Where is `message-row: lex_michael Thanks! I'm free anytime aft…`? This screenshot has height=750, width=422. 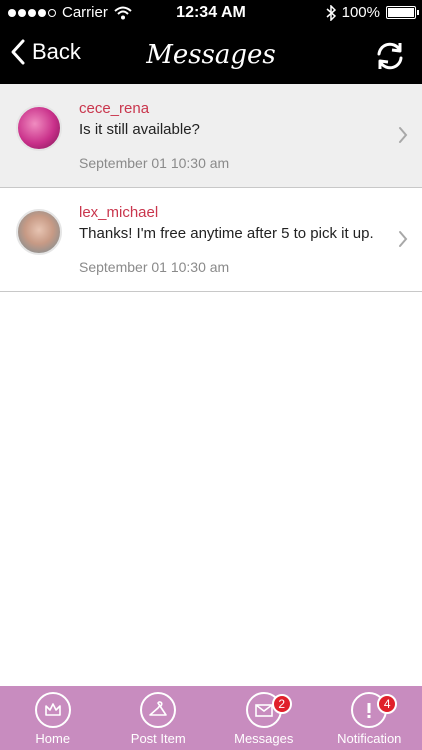
message-row: lex_michael Thanks! I'm free anytime aft… is located at coordinates (211, 240).